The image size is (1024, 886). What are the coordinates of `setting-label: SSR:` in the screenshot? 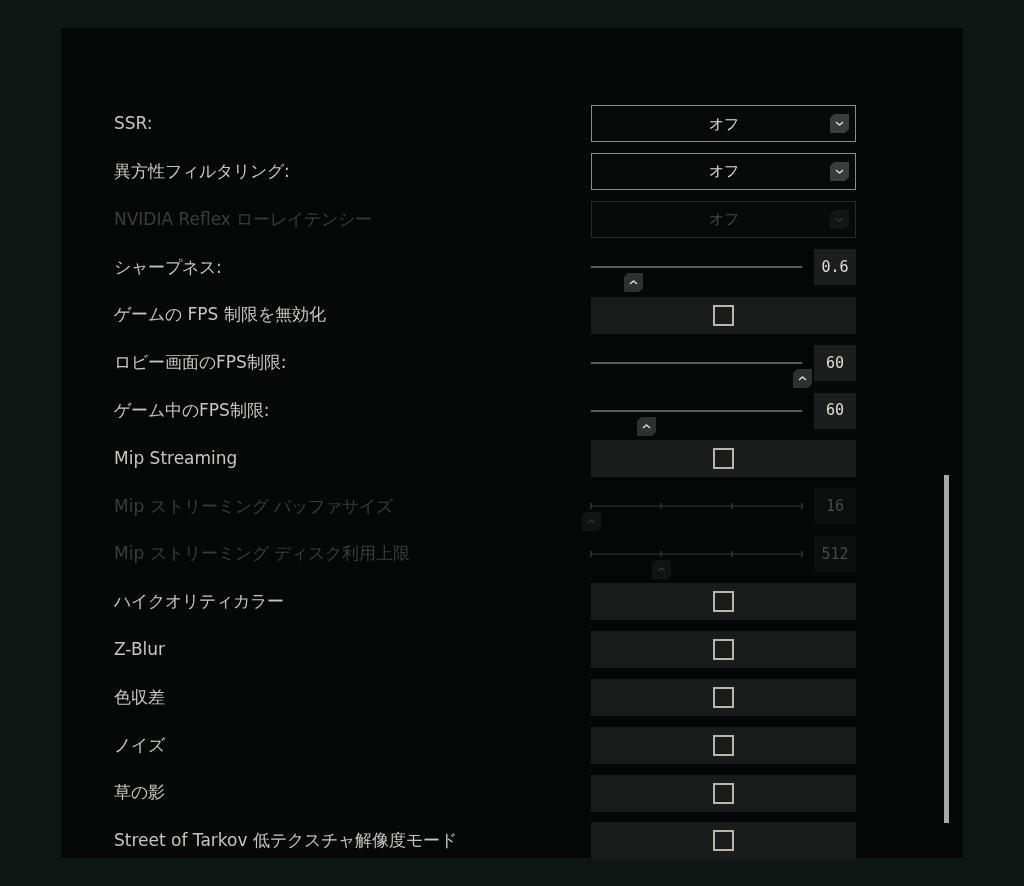 It's located at (134, 124).